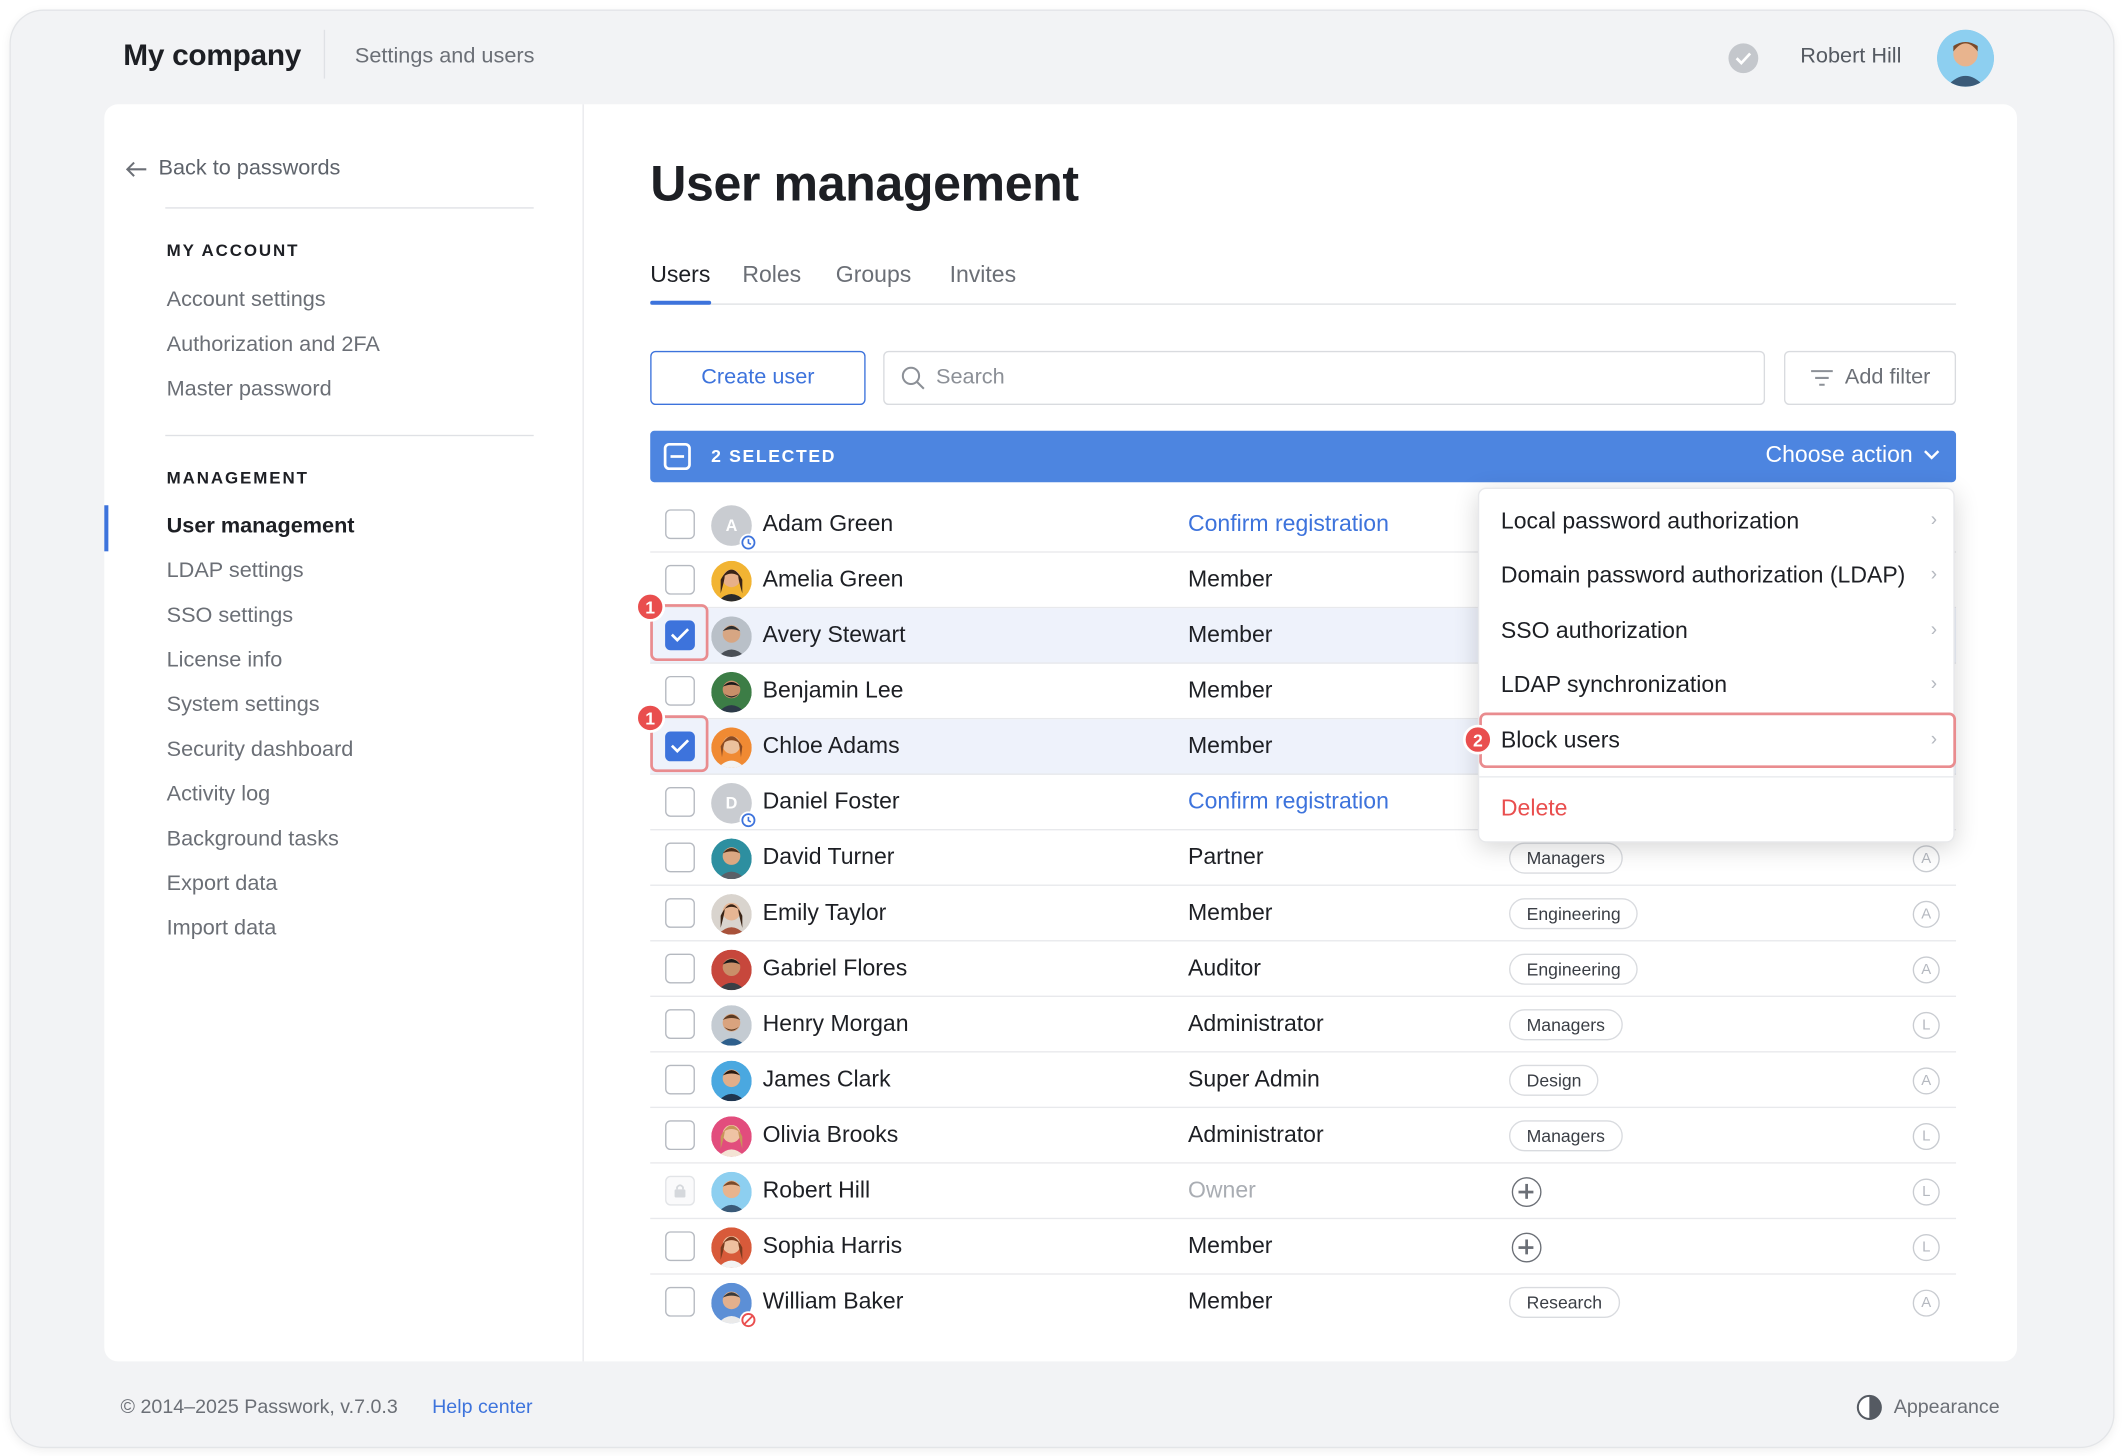 The image size is (2124, 1456). What do you see at coordinates (1303, 1247) in the screenshot?
I see `table-row: Sophia Harris Member L` at bounding box center [1303, 1247].